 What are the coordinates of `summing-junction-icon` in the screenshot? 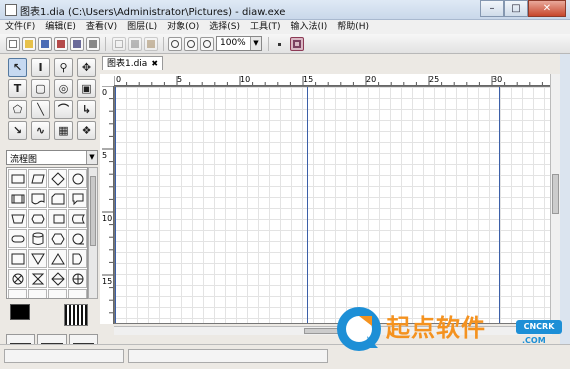 It's located at (17, 278).